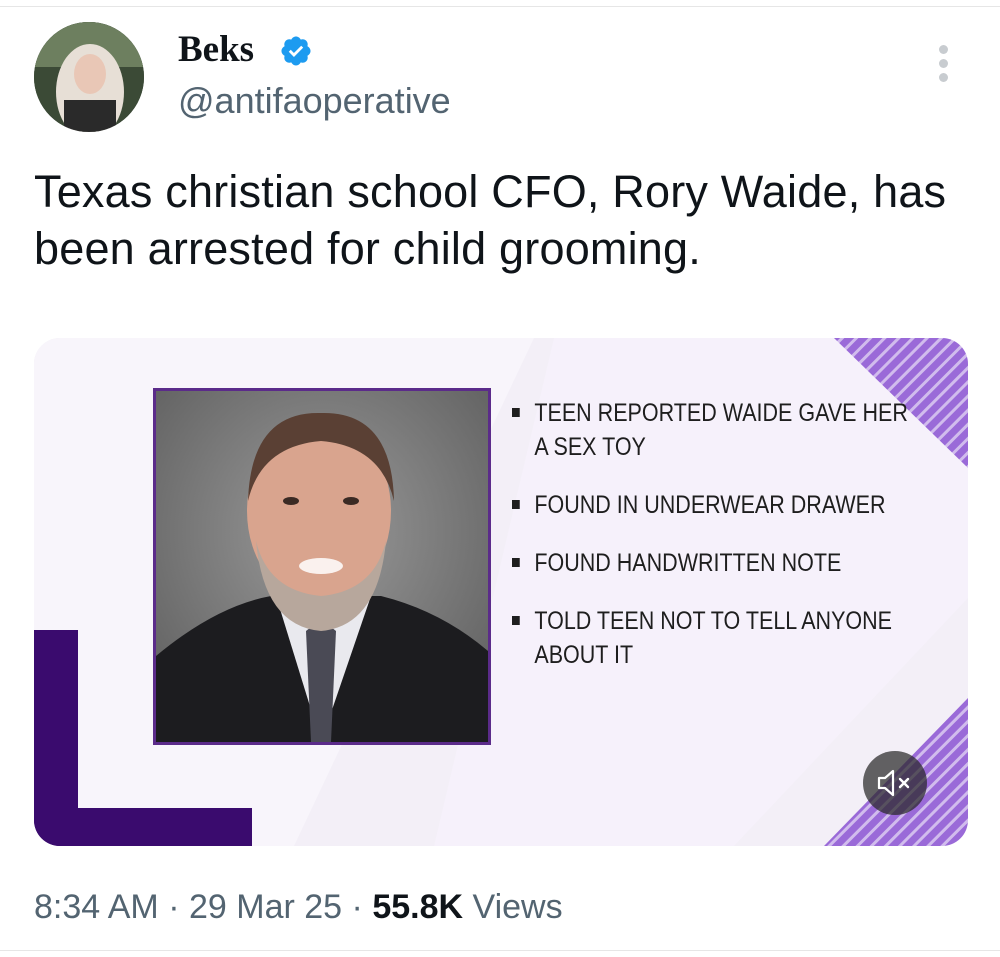  What do you see at coordinates (322, 566) in the screenshot?
I see `mugshot-photo` at bounding box center [322, 566].